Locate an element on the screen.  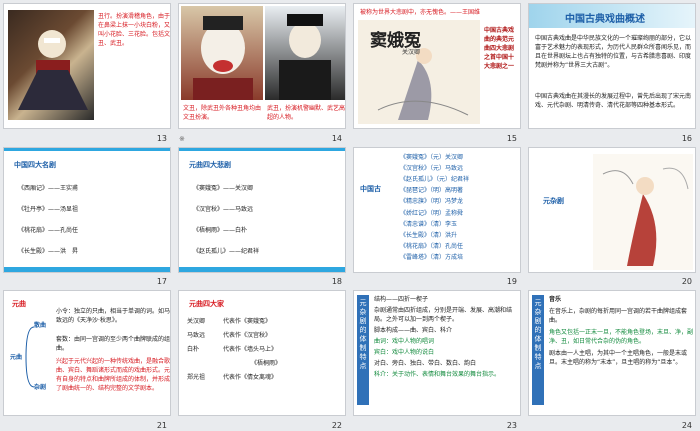
slide-number: 13 is located at coordinates (161, 138).